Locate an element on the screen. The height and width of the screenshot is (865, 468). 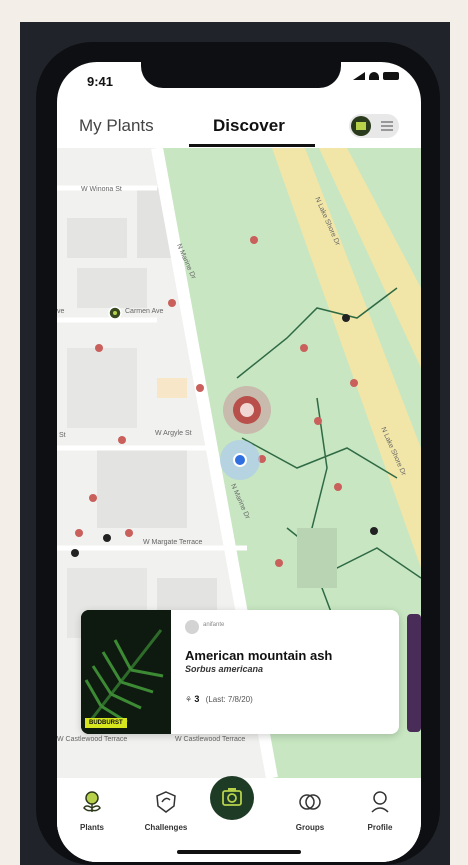
view-toggle is located at coordinates (374, 126).